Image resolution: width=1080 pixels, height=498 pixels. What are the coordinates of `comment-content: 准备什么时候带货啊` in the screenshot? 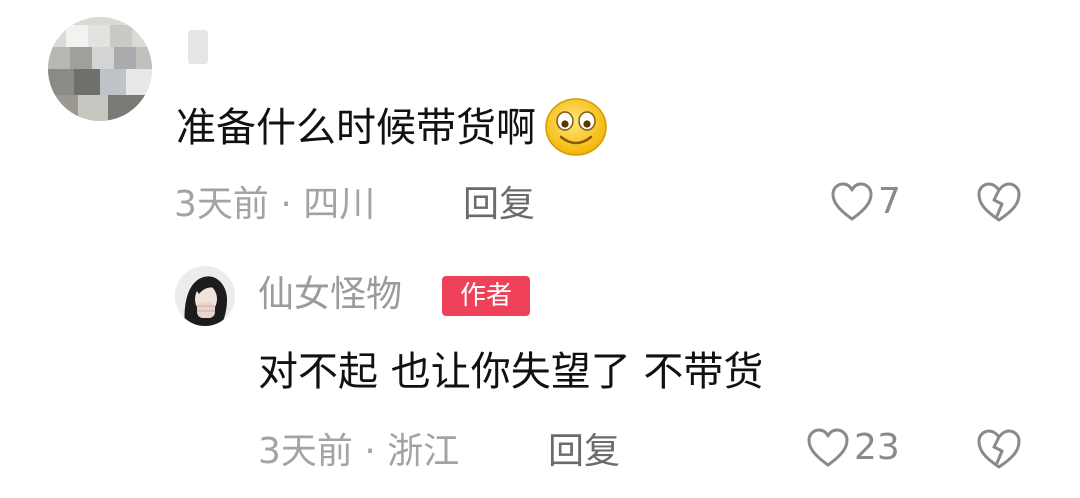 It's located at (392, 128).